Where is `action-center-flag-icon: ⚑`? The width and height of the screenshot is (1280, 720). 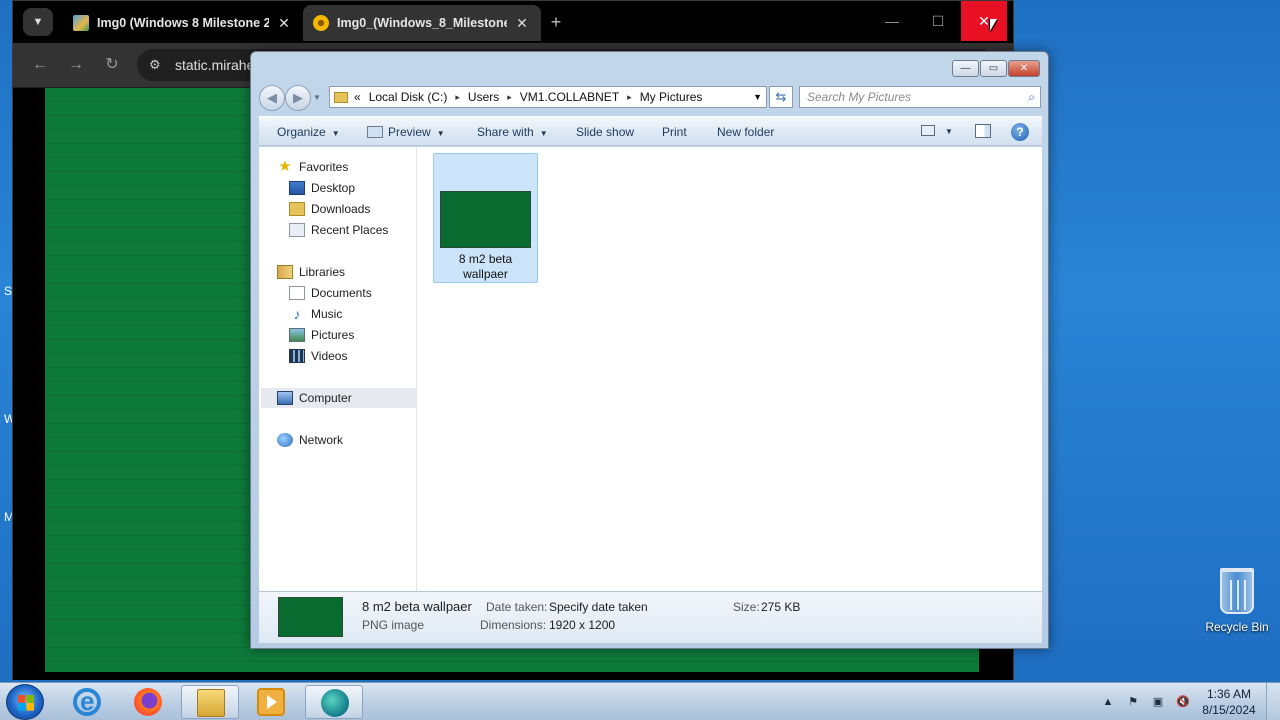
action-center-flag-icon: ⚑ is located at coordinates (1133, 702).